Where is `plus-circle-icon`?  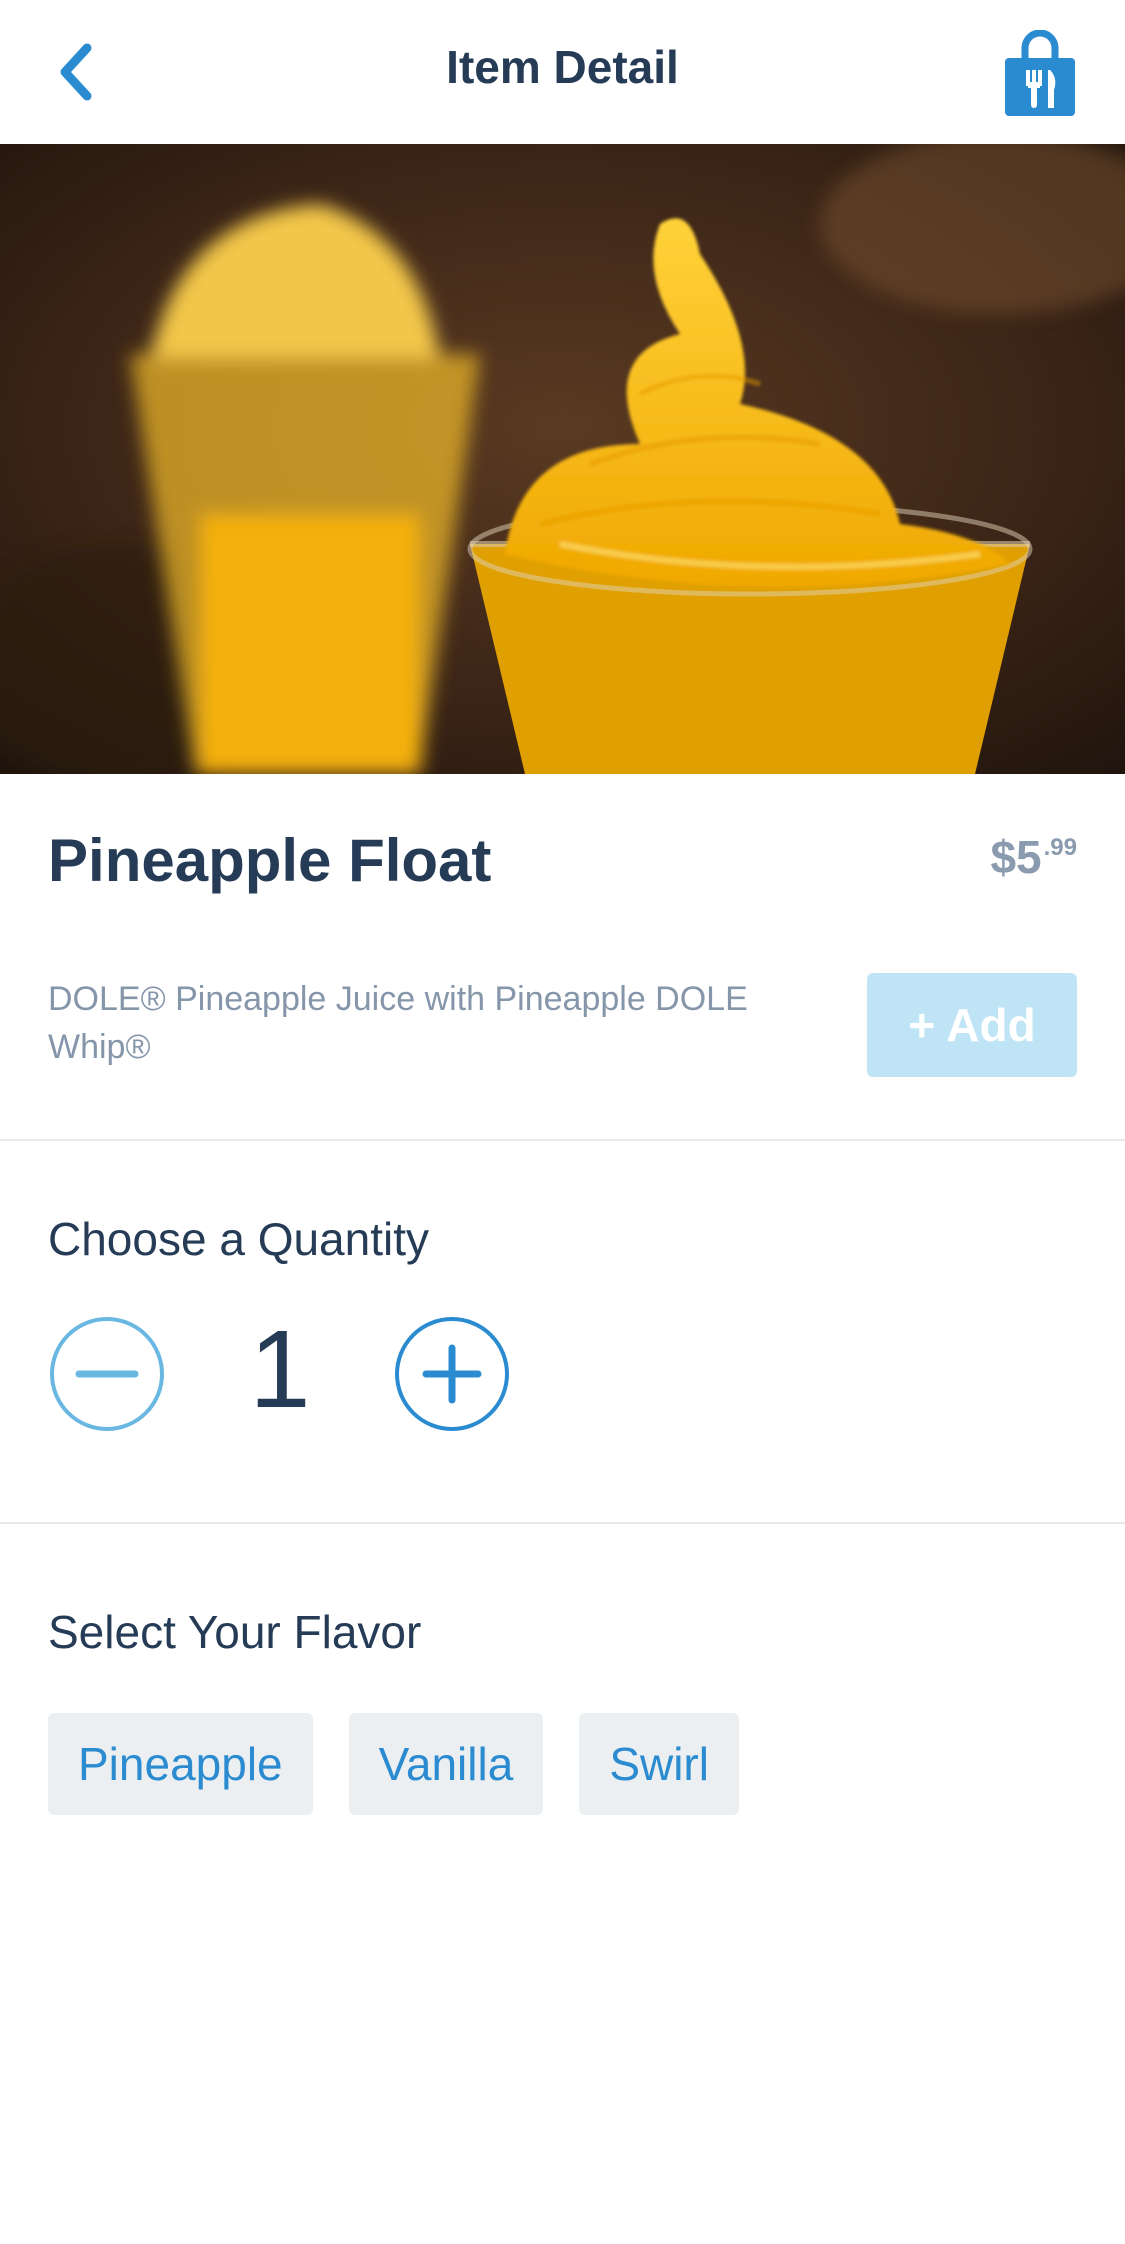 plus-circle-icon is located at coordinates (452, 1374).